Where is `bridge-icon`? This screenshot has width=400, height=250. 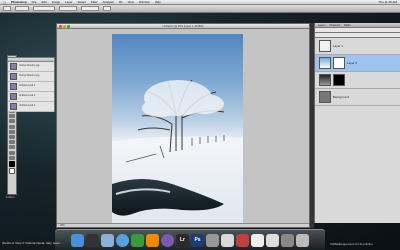 bridge-icon is located at coordinates (212, 240).